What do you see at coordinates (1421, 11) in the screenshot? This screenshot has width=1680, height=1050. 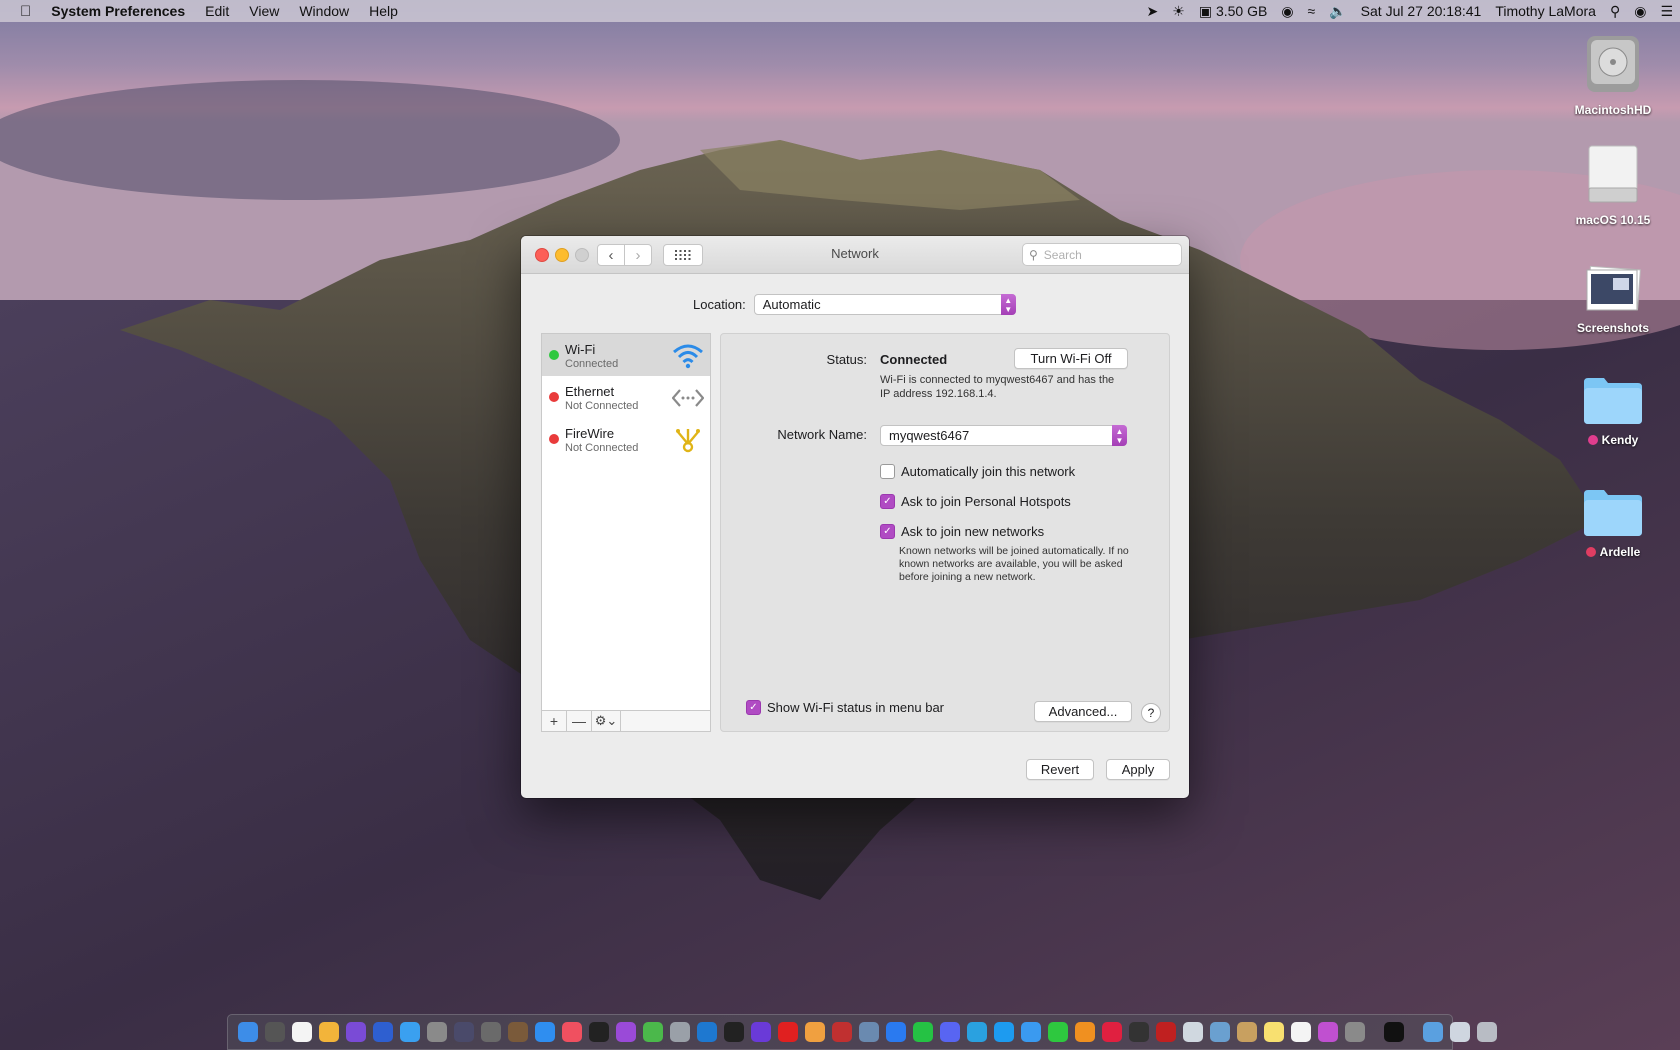 I see `clock: Sat Jul 27 20:18:41` at bounding box center [1421, 11].